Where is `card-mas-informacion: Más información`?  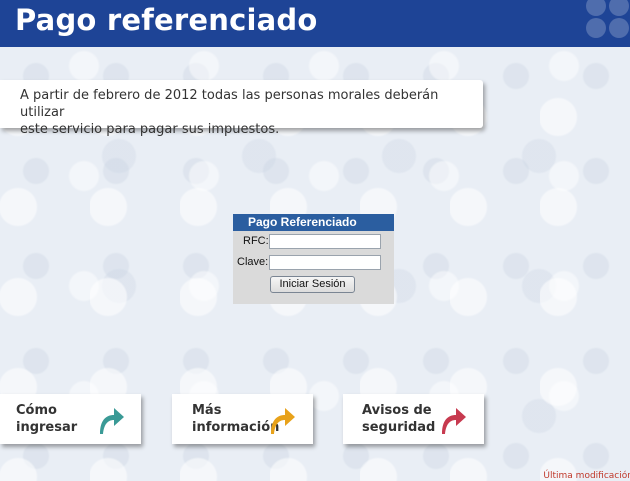
card-mas-informacion: Más información is located at coordinates (242, 419).